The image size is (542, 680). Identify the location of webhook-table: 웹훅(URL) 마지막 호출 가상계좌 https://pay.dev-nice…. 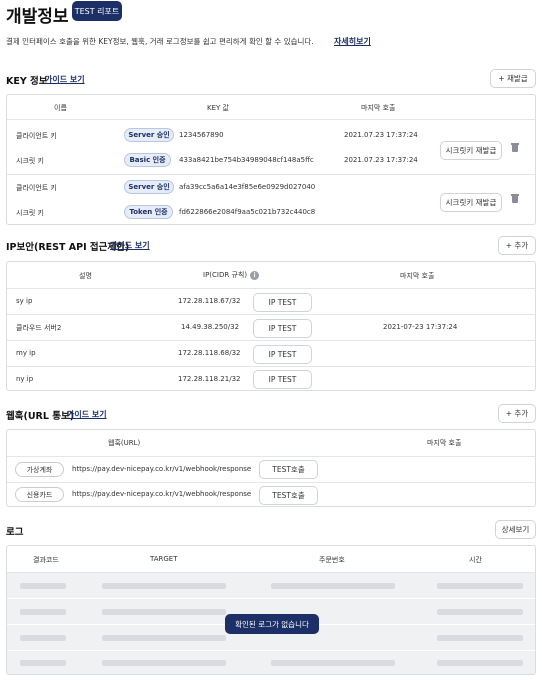
(271, 468).